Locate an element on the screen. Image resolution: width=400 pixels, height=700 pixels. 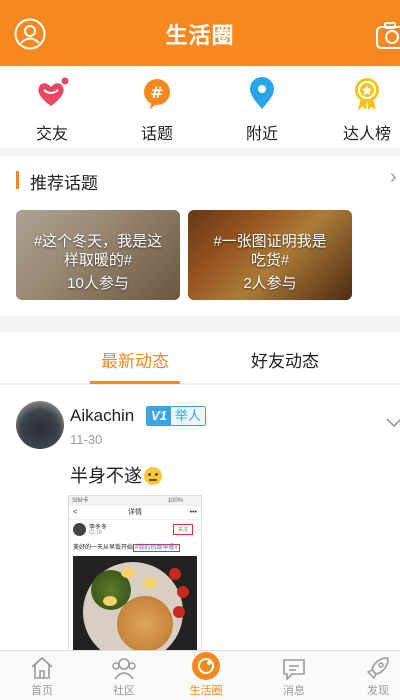
screenshot-more-icon: ••• is located at coordinates (193, 512).